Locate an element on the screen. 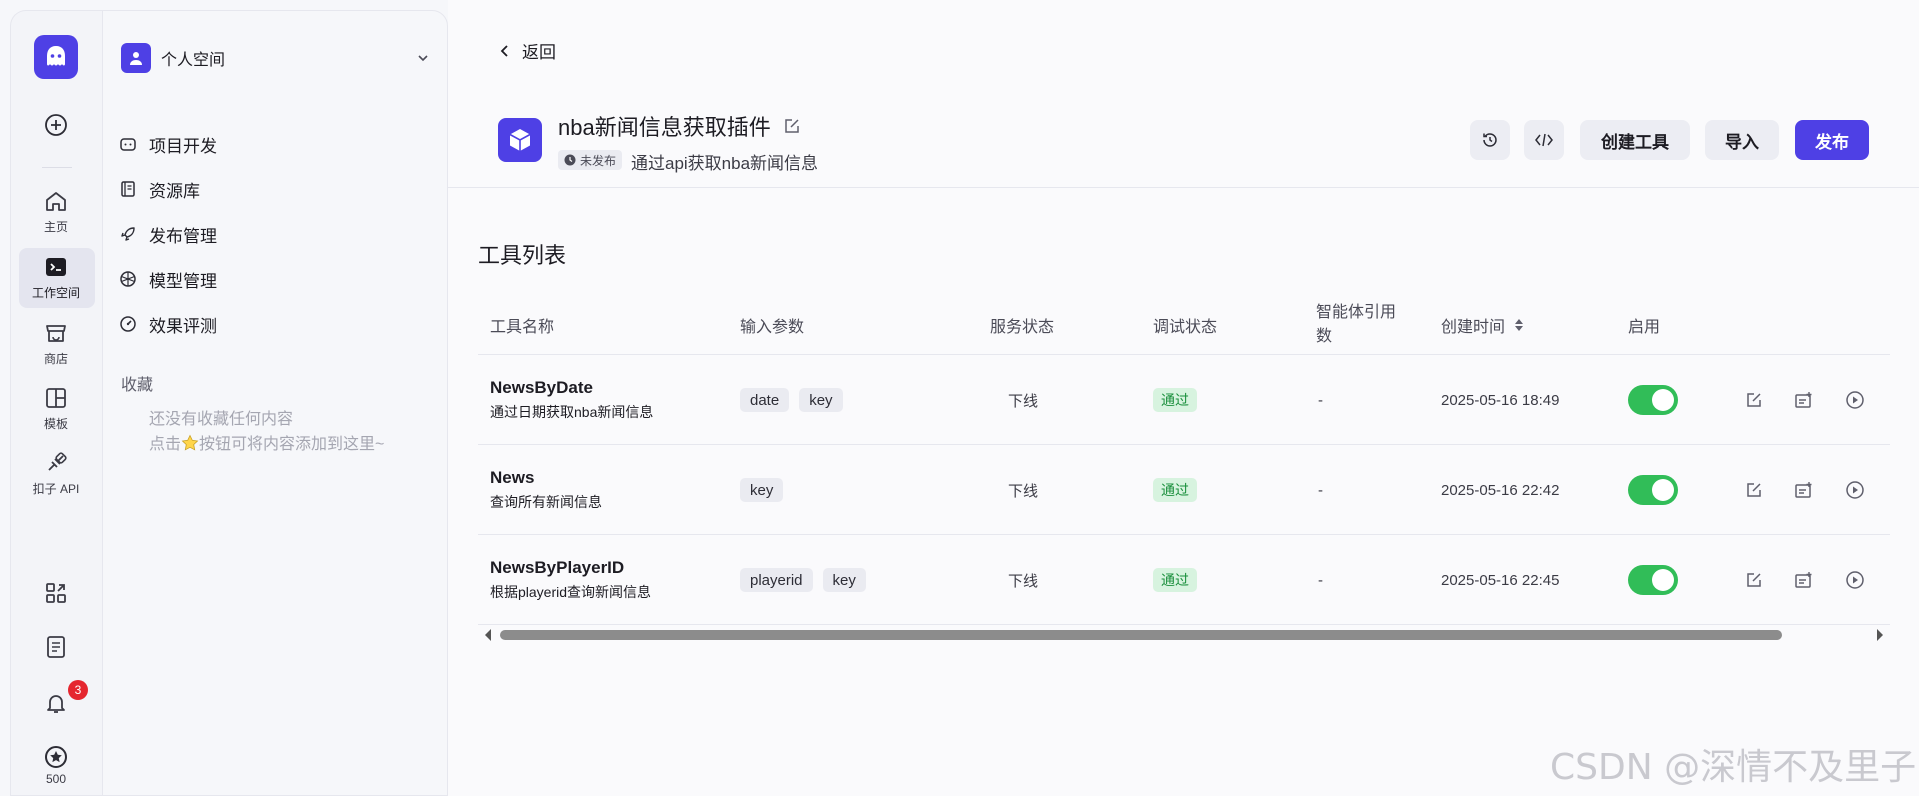  rail-item-templates: 模板 is located at coordinates (56, 408).